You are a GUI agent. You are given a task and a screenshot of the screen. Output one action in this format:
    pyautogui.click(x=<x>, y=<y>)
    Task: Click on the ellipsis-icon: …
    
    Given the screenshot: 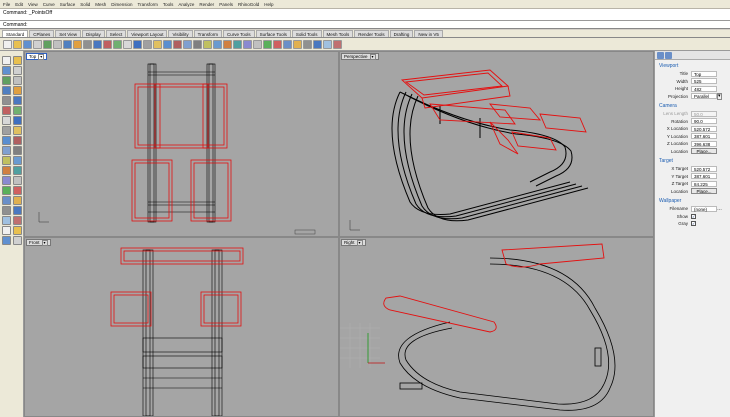 What is the action you would take?
    pyautogui.click(x=719, y=209)
    